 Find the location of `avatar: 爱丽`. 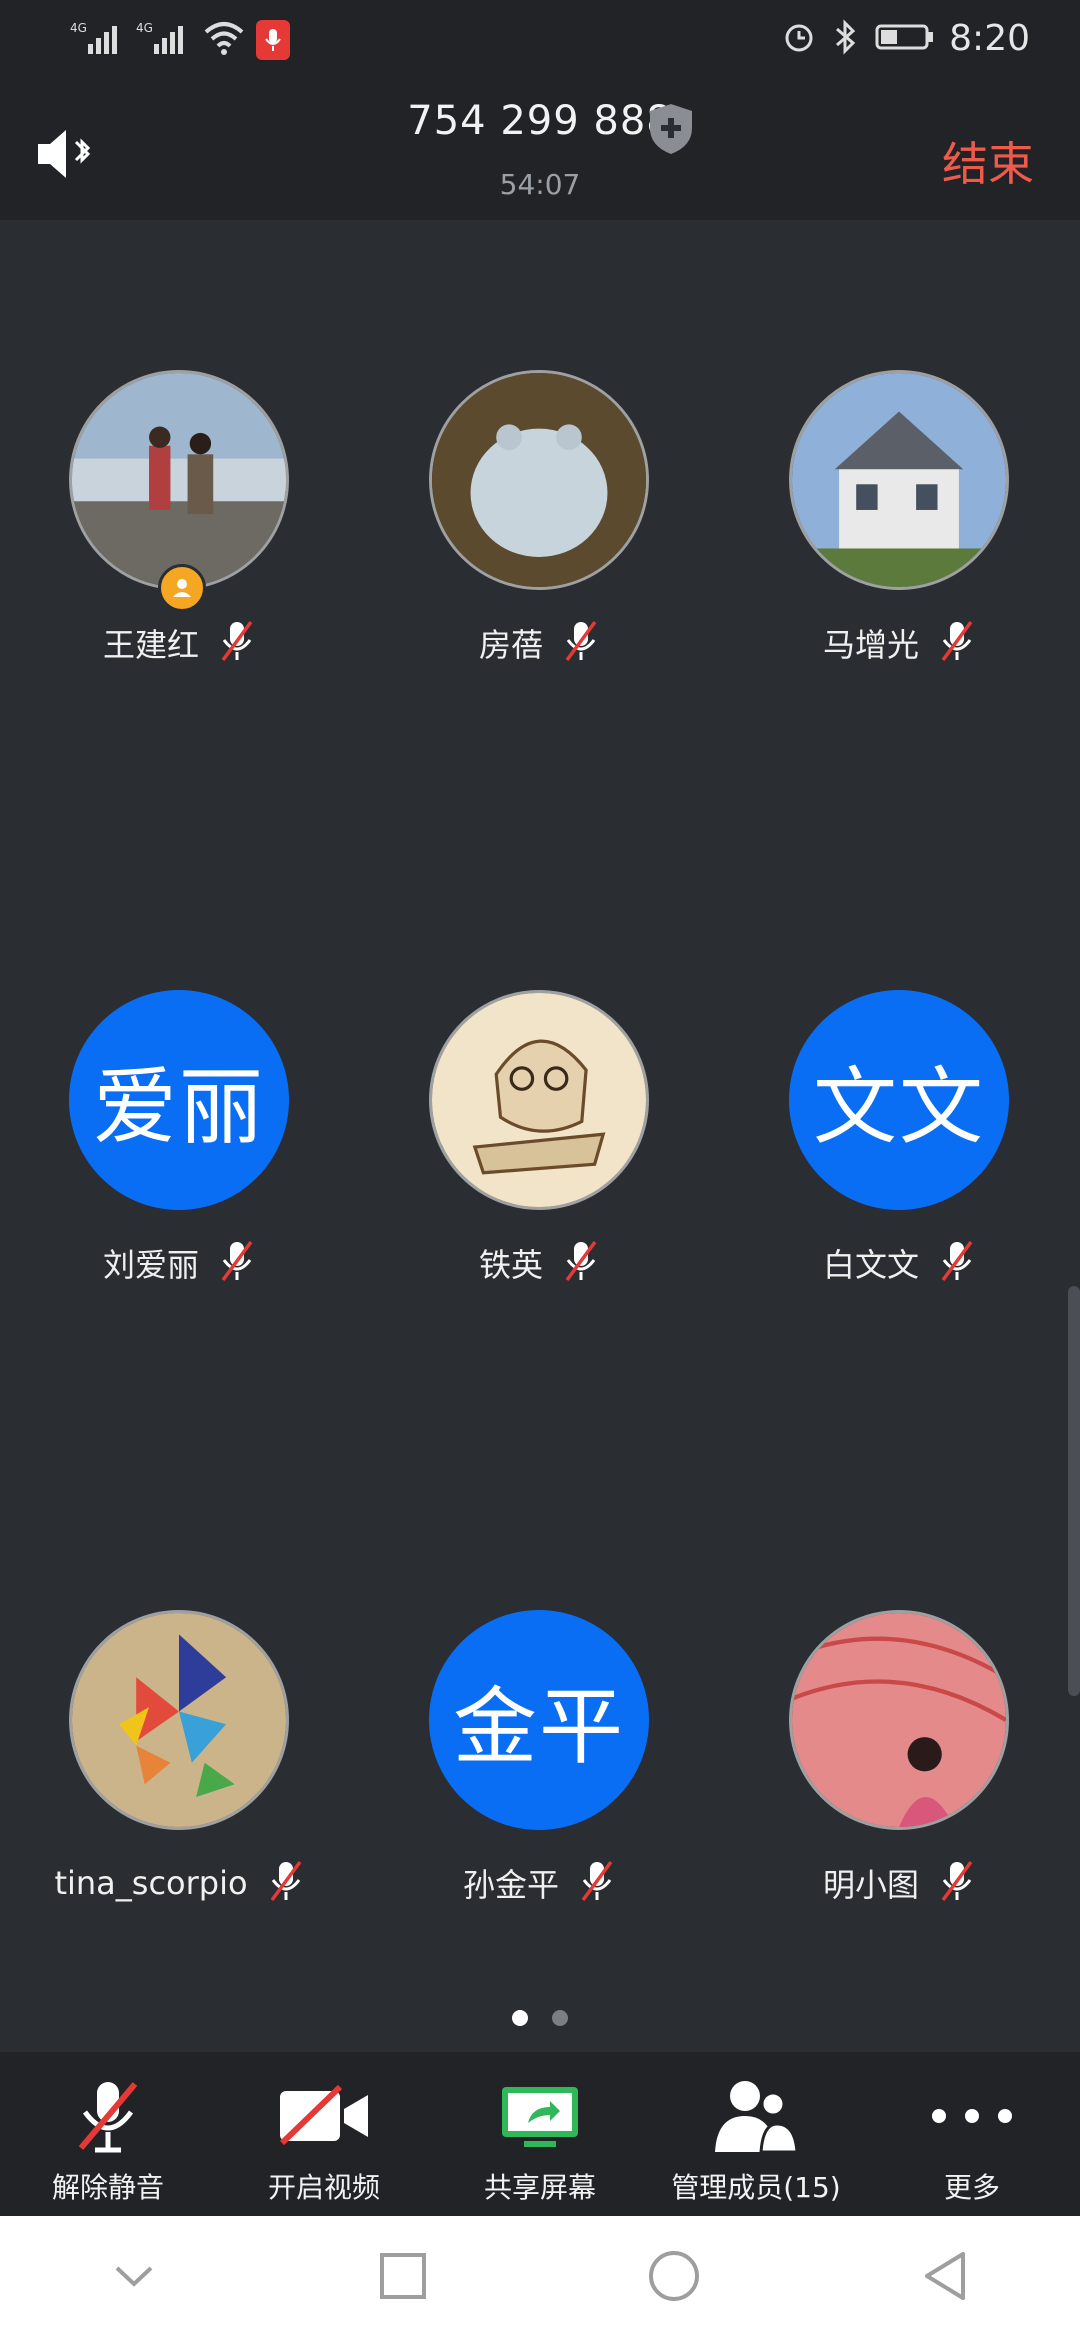

avatar: 爱丽 is located at coordinates (179, 1100).